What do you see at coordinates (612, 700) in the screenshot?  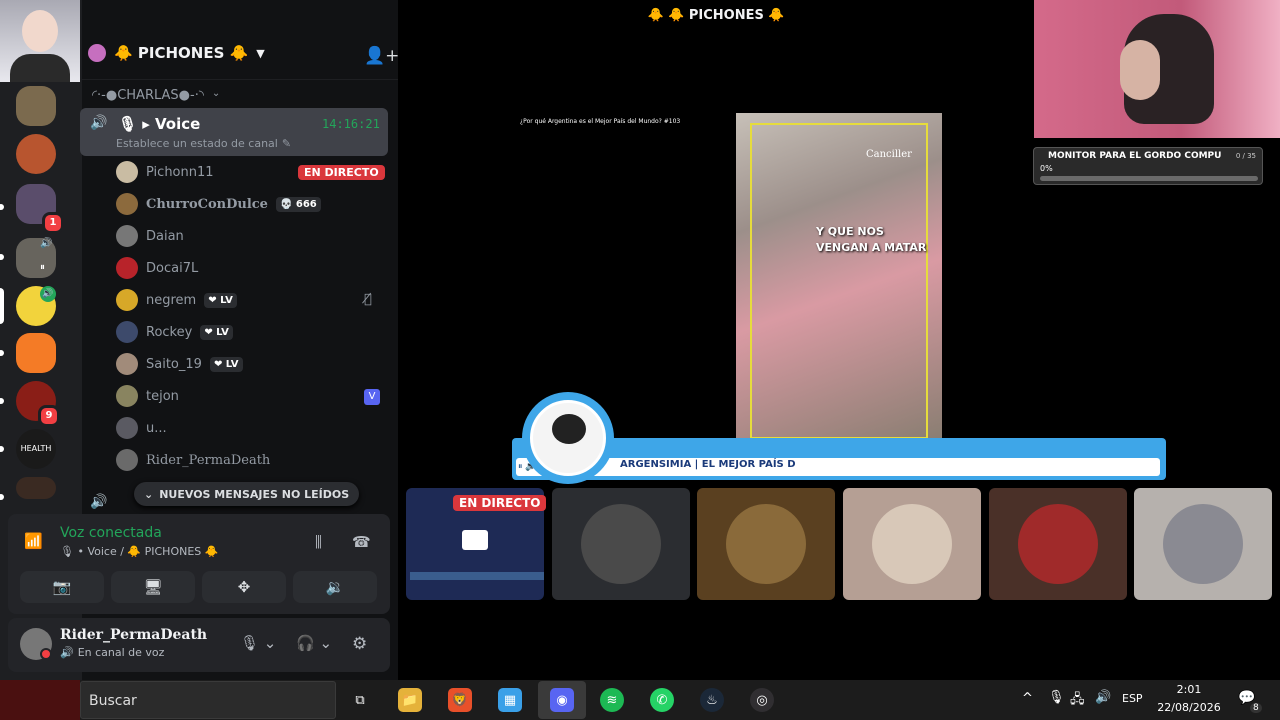 I see `spotify-icon: ≋` at bounding box center [612, 700].